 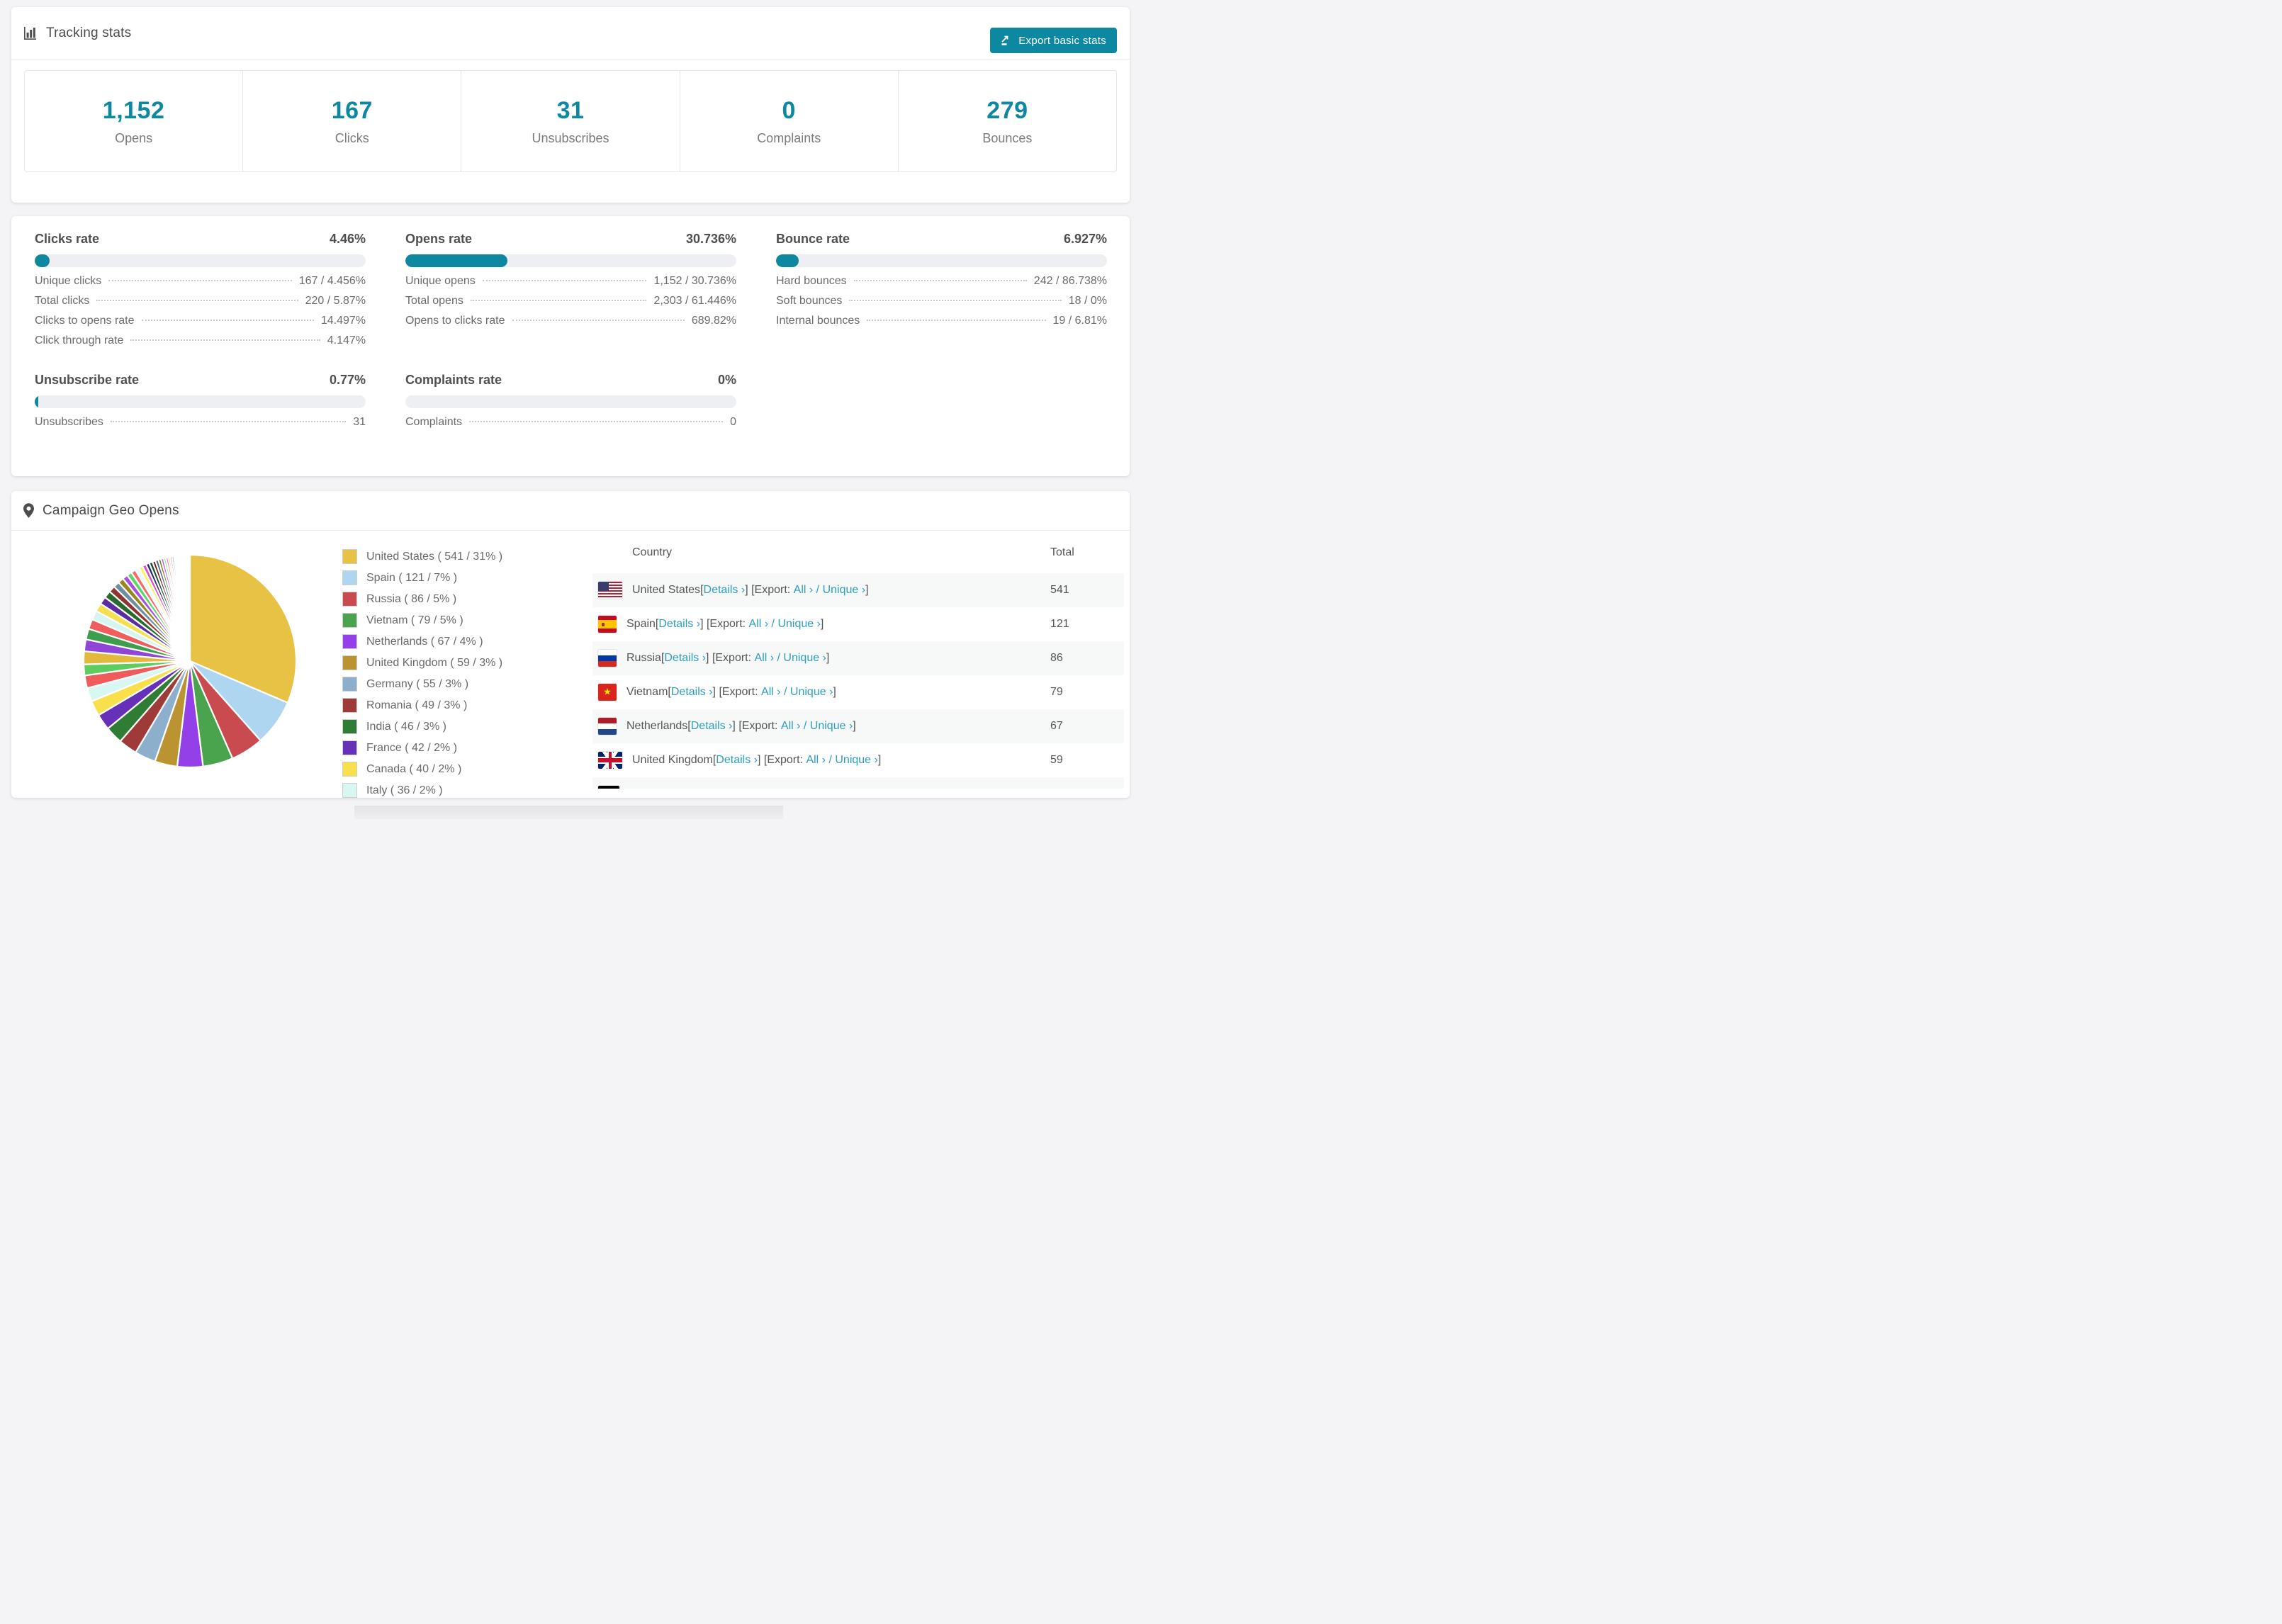 I want to click on stat-label: Bounces, so click(x=1008, y=137).